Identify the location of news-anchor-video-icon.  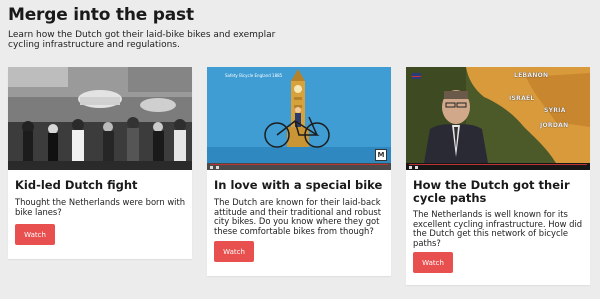
(498, 118).